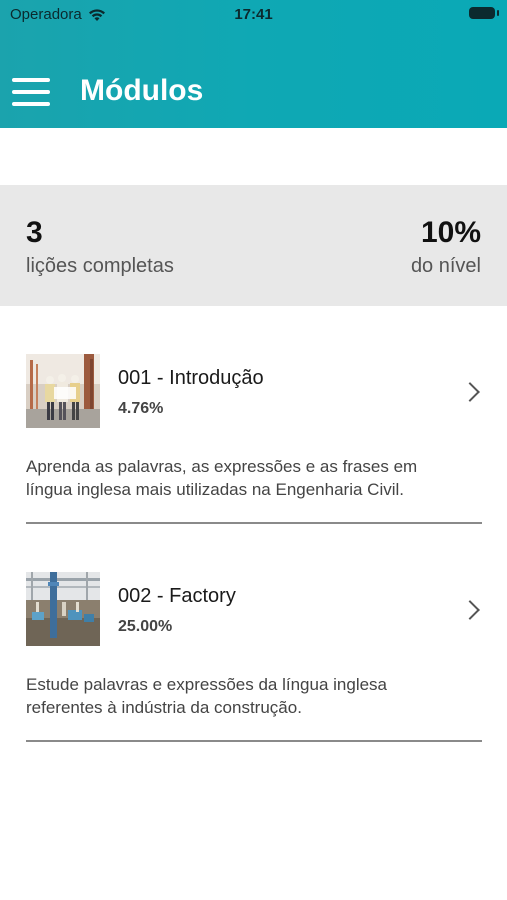 The height and width of the screenshot is (900, 507). Describe the element at coordinates (142, 90) in the screenshot. I see `page-title: Módulos` at that location.